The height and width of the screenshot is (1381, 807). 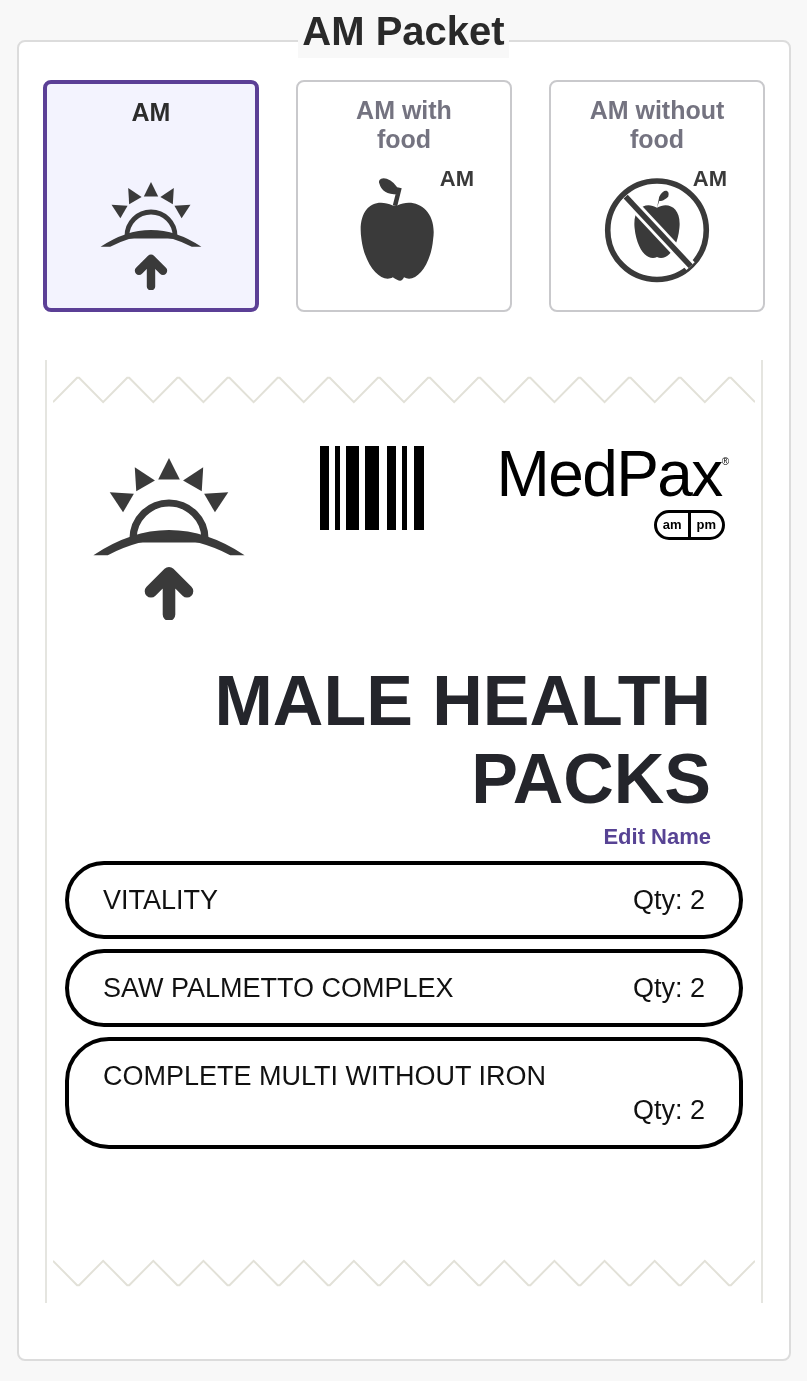 What do you see at coordinates (704, 525) in the screenshot?
I see `pill-label: pm` at bounding box center [704, 525].